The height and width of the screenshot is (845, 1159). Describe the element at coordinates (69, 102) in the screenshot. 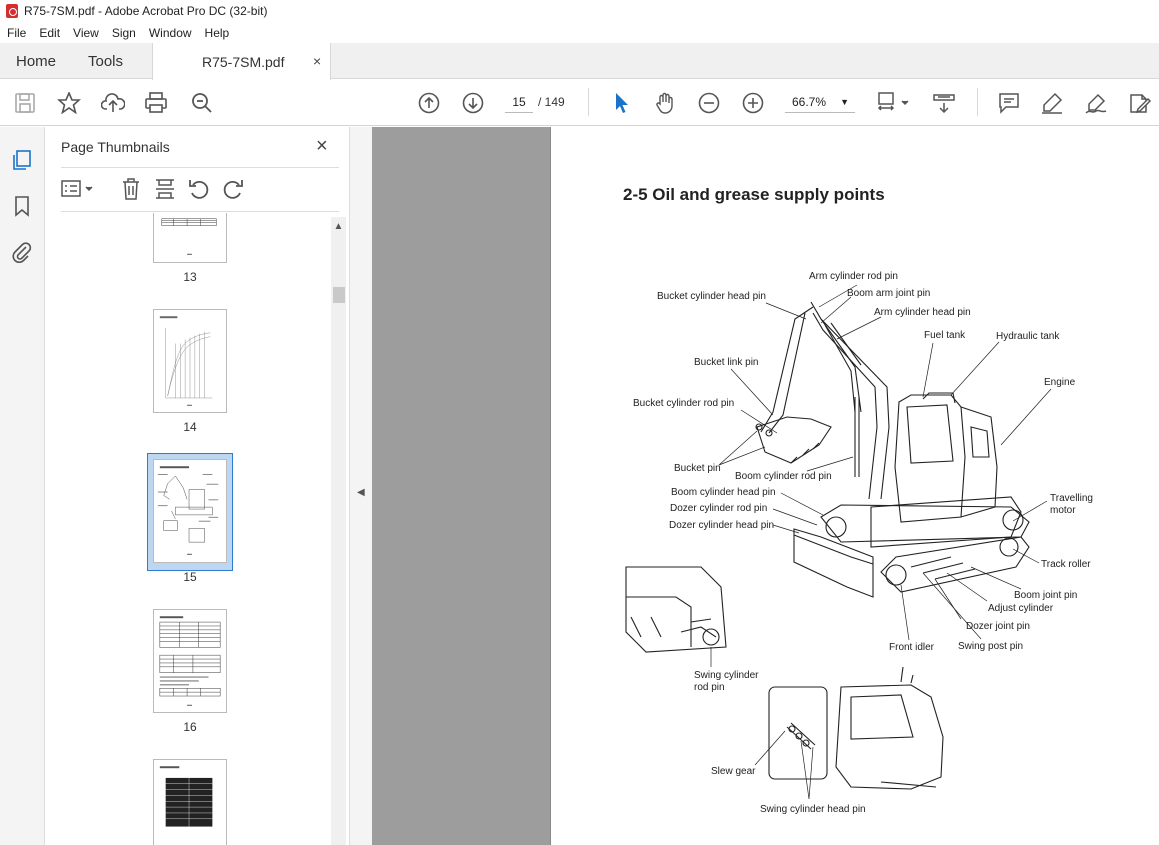

I see `star-icon` at that location.